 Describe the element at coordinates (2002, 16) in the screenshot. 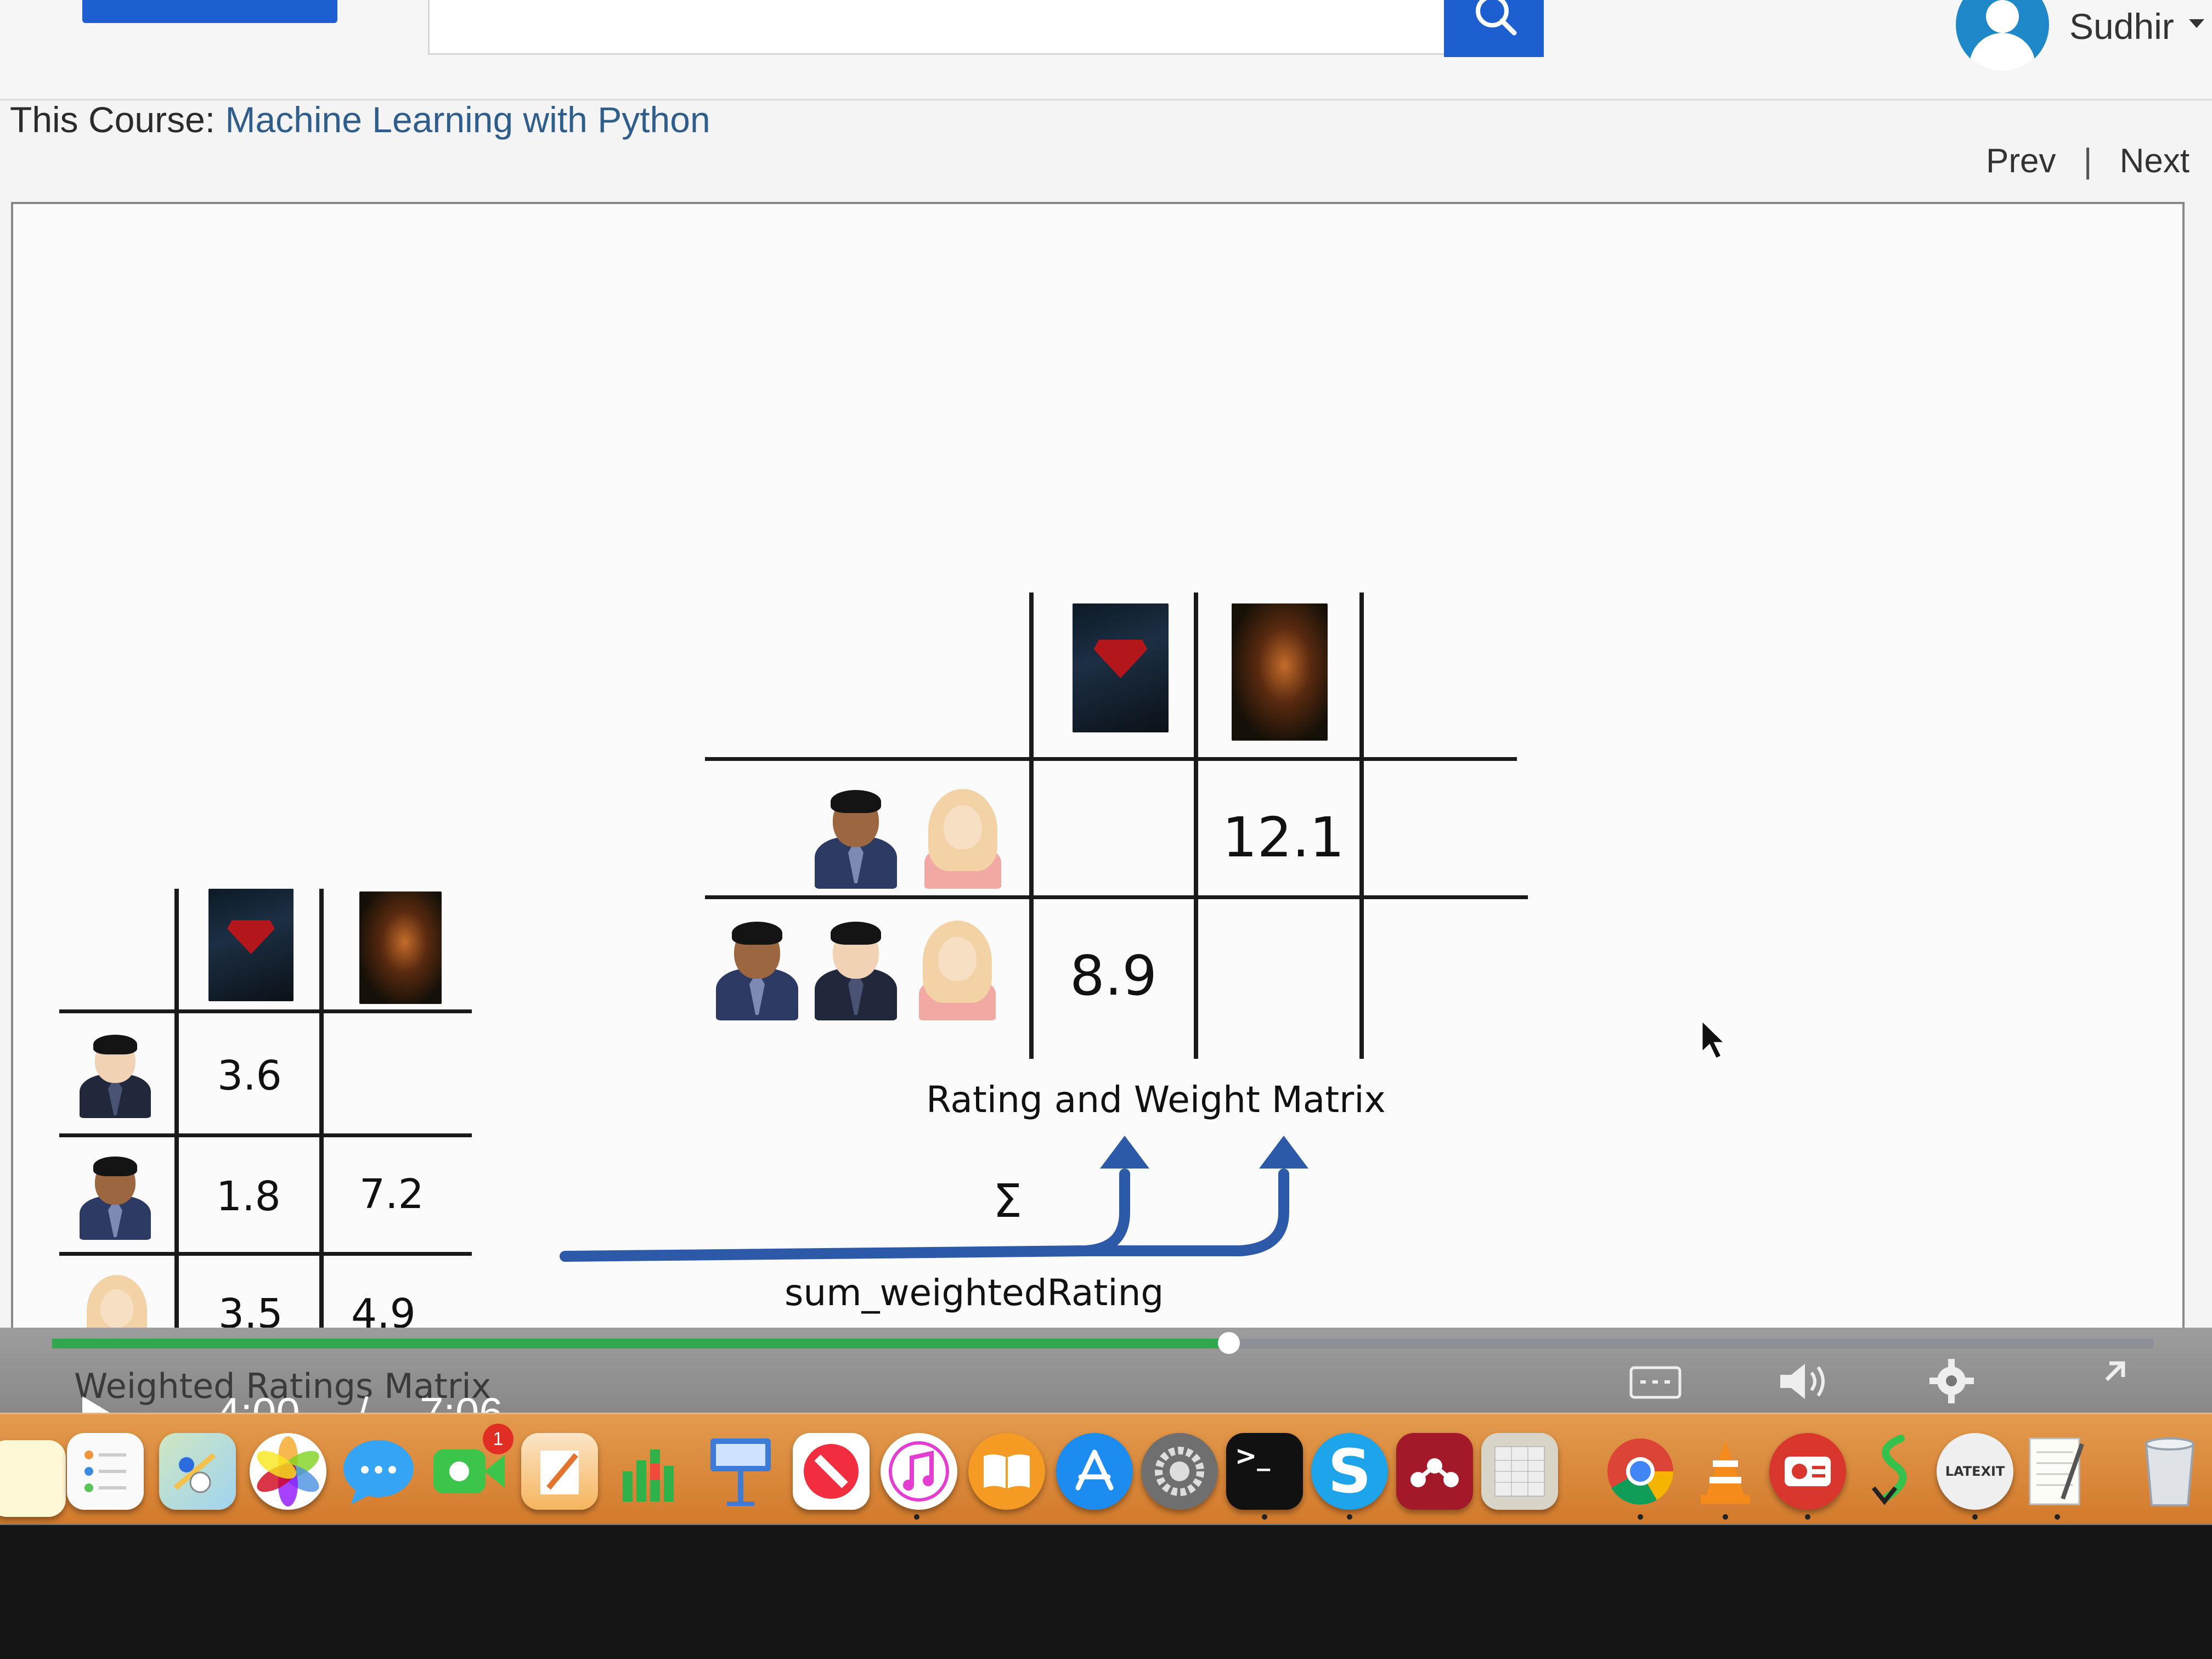

I see `avatar-head` at that location.